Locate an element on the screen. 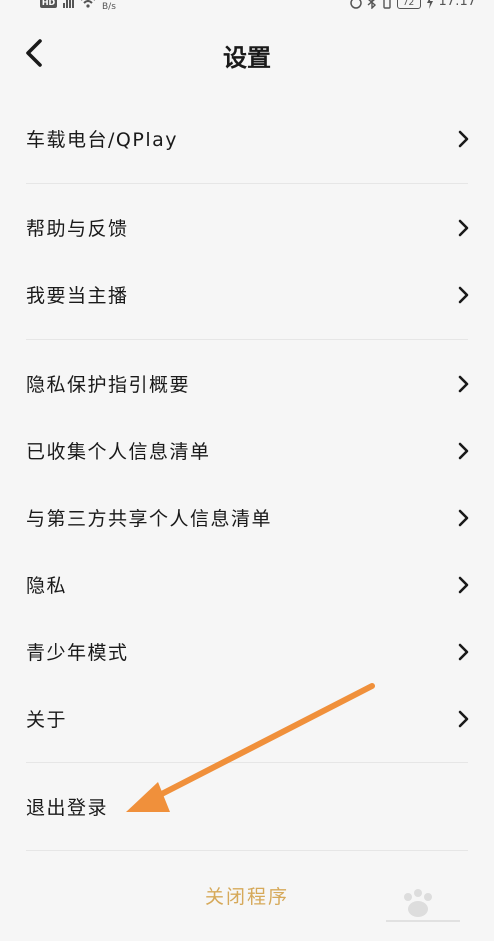 This screenshot has height=941, width=494. settings-item-privacy-guide: 隐私保护指引概要 is located at coordinates (247, 384).